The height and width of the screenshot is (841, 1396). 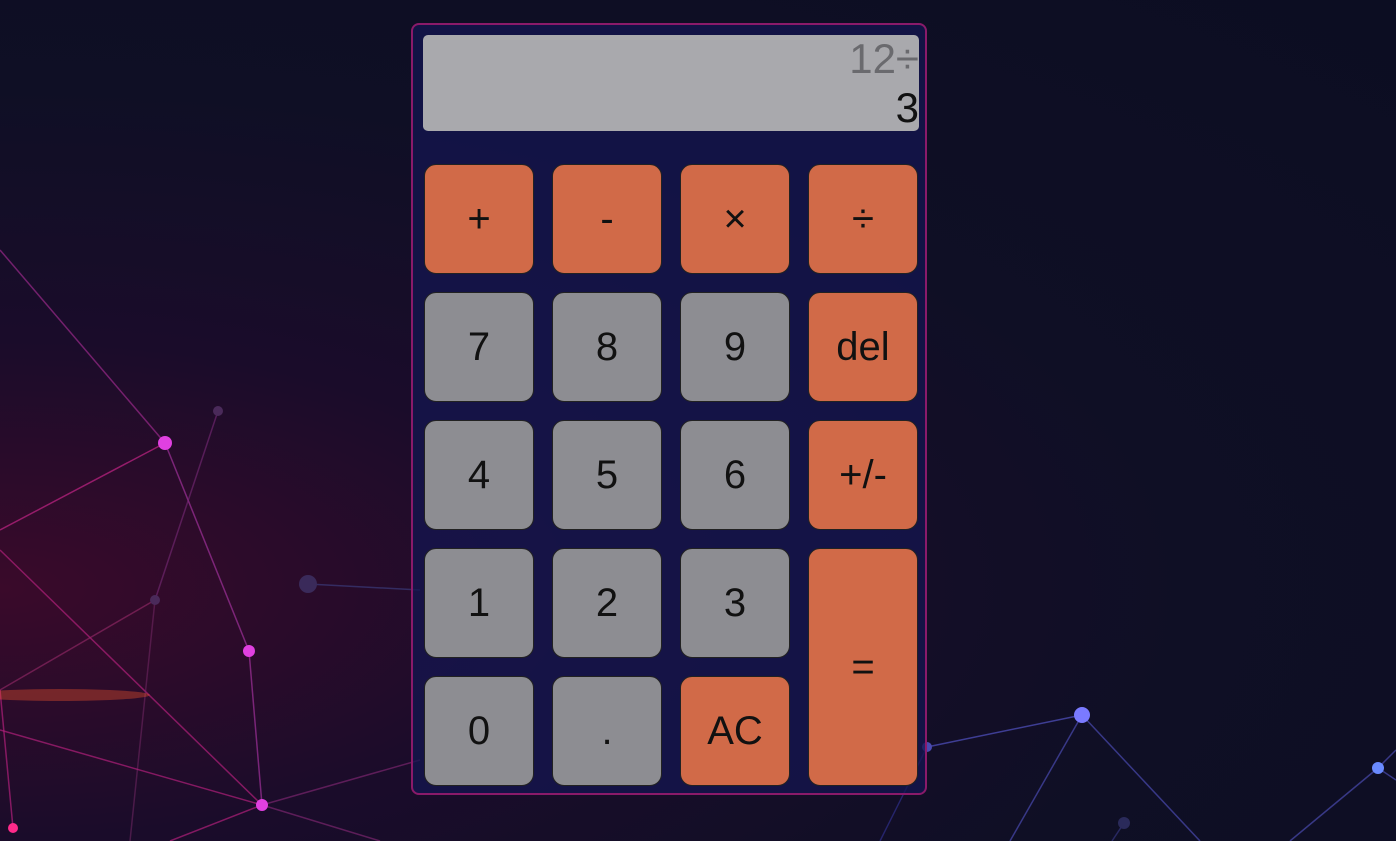 I want to click on subtract-button: -, so click(x=607, y=219).